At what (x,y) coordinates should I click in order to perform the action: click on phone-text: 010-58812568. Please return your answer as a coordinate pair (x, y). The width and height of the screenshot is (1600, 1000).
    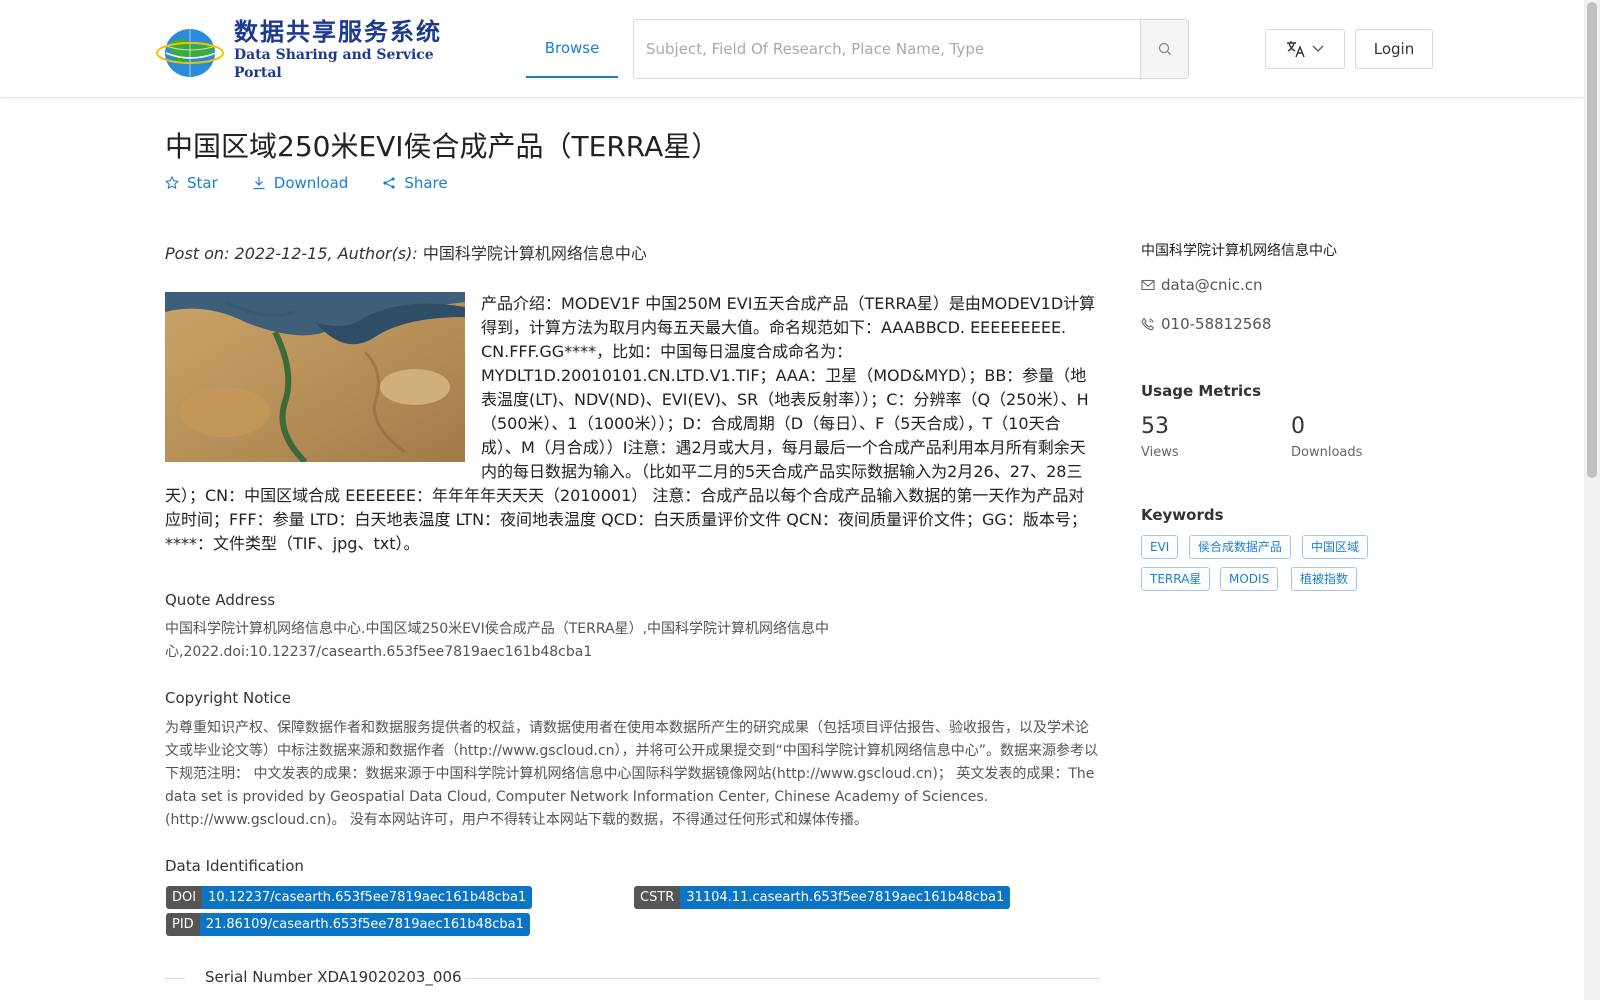
    Looking at the image, I should click on (1216, 324).